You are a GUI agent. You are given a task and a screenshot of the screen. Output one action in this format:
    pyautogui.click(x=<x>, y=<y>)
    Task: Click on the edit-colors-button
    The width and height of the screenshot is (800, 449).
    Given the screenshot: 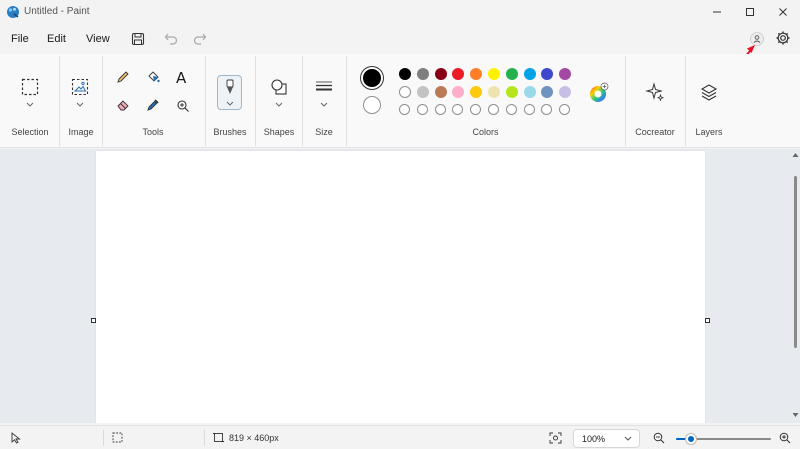 What is the action you would take?
    pyautogui.click(x=599, y=93)
    